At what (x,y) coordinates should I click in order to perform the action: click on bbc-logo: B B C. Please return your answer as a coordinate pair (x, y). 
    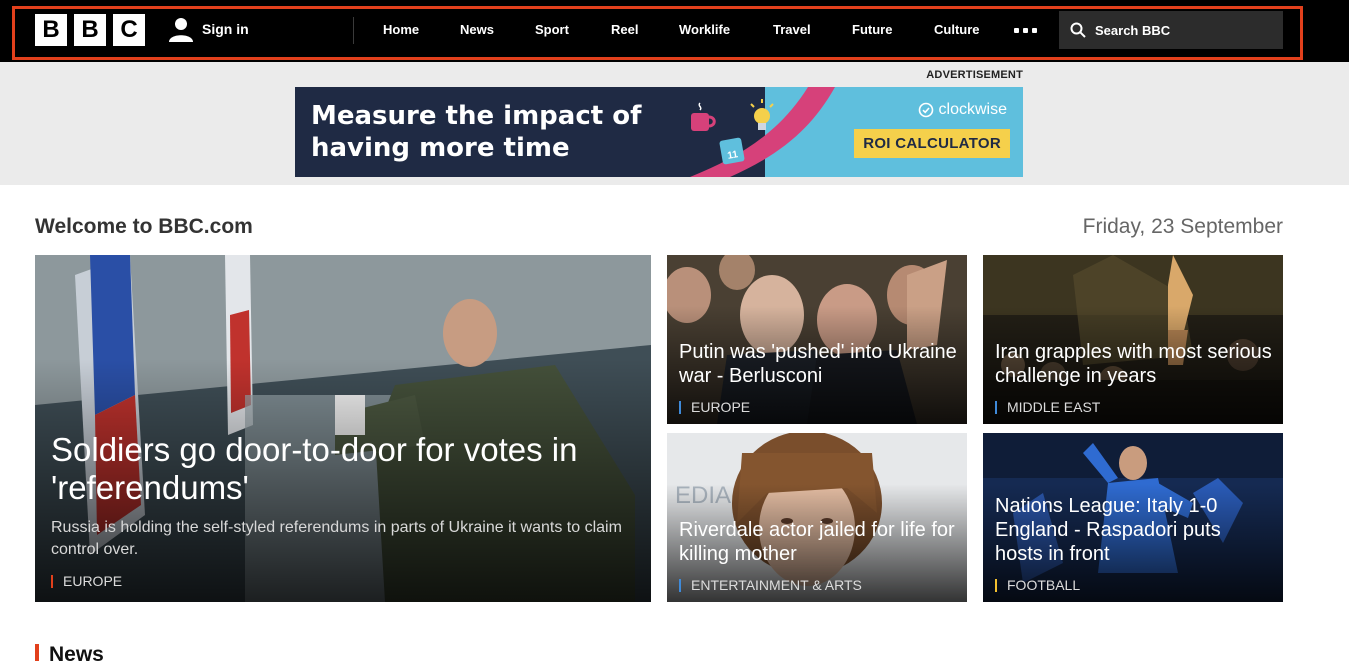
    Looking at the image, I should click on (90, 30).